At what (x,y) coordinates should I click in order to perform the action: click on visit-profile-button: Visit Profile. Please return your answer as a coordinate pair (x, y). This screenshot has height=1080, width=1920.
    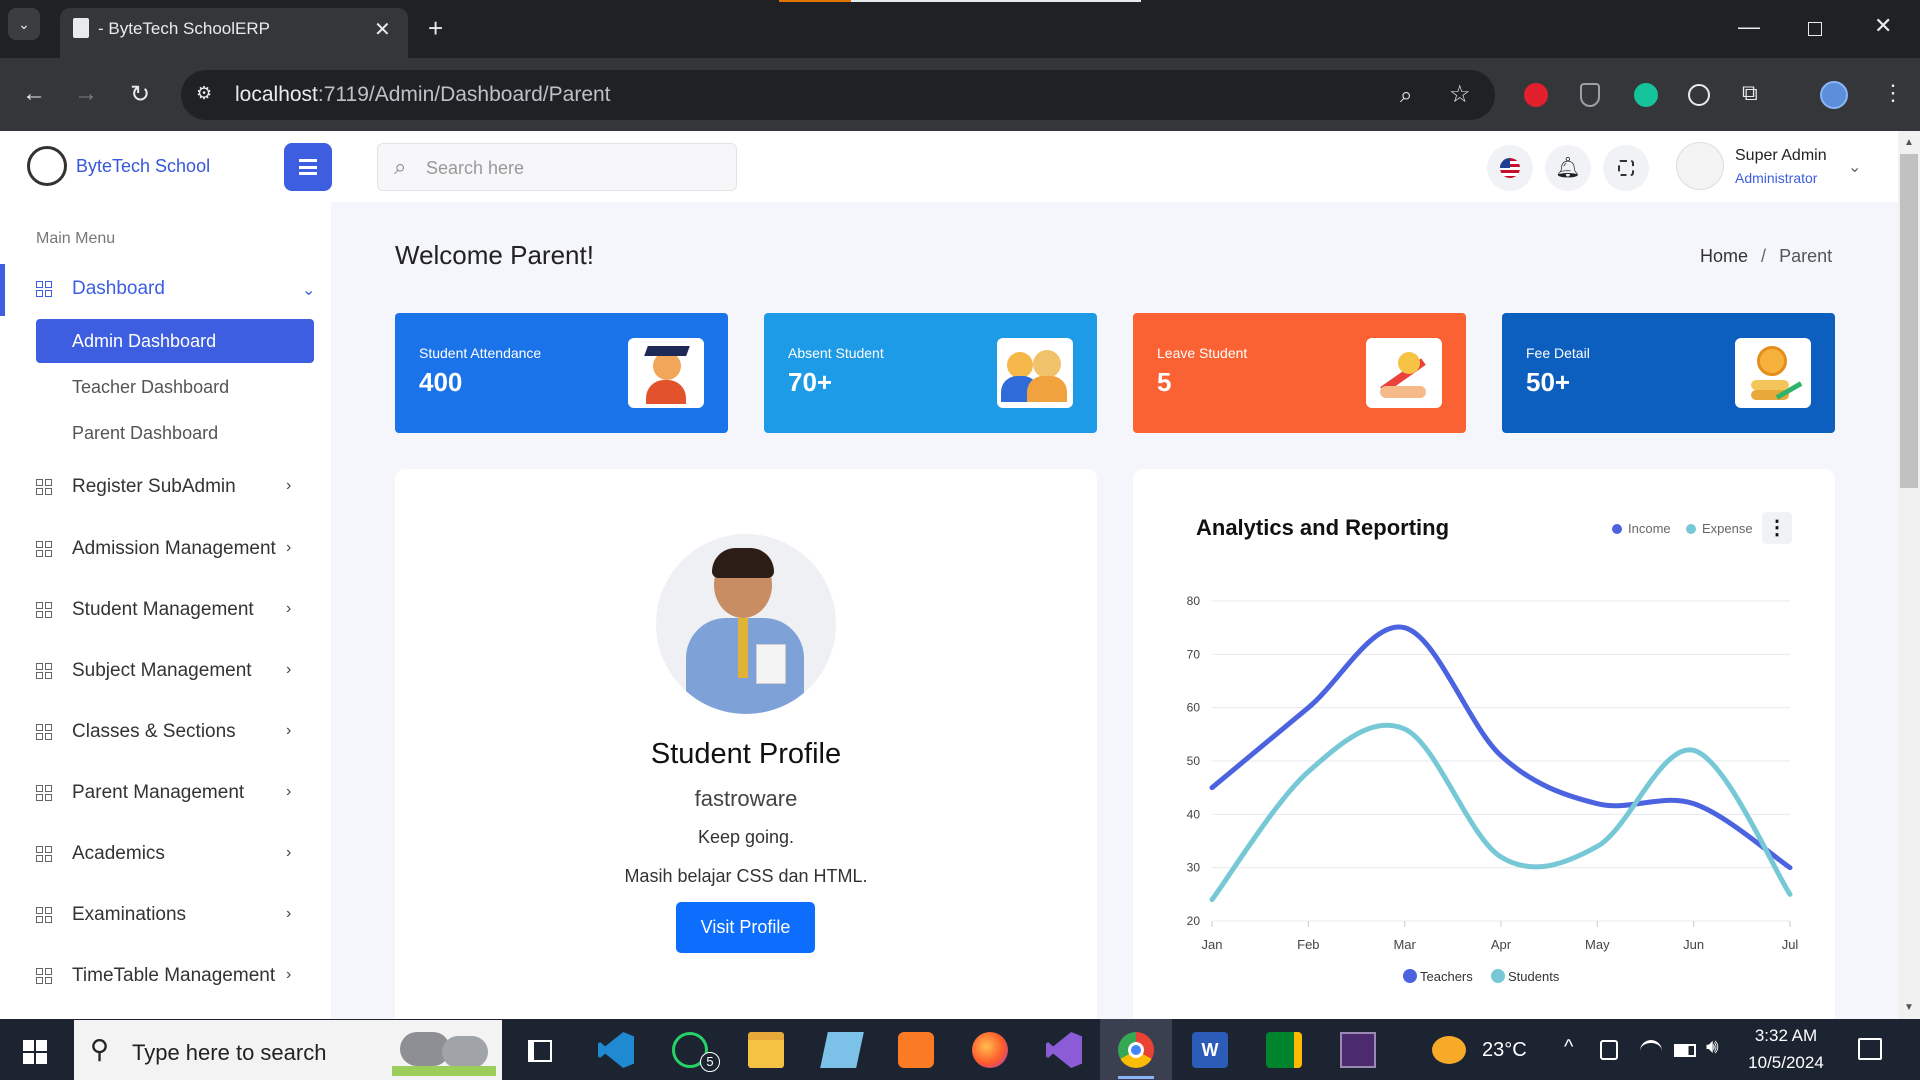
    Looking at the image, I should click on (745, 927).